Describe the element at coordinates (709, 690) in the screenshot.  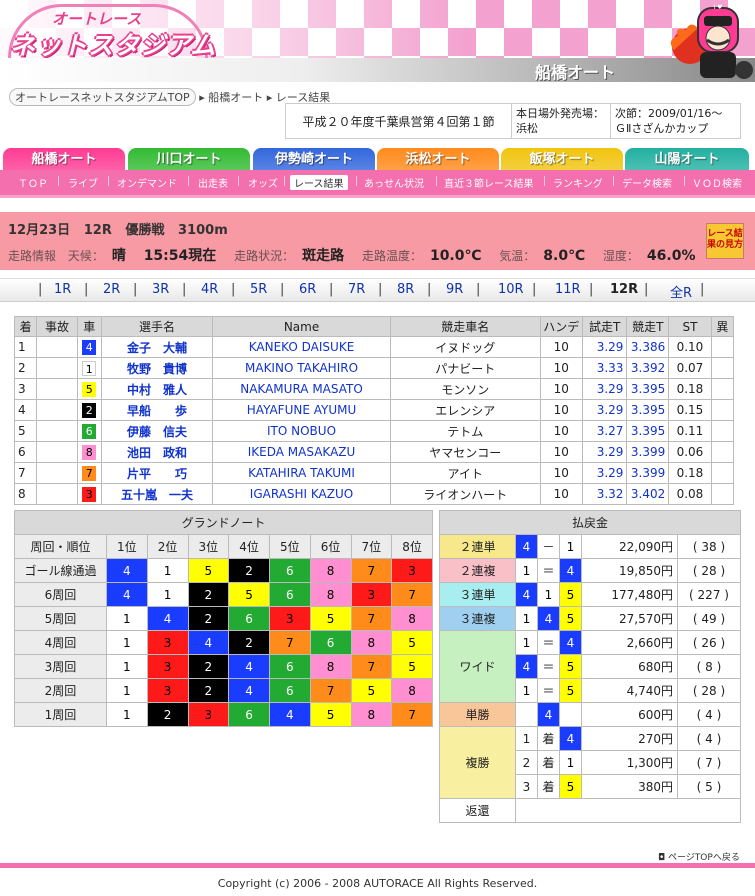
I see `payout-popularity: ( 28 )` at that location.